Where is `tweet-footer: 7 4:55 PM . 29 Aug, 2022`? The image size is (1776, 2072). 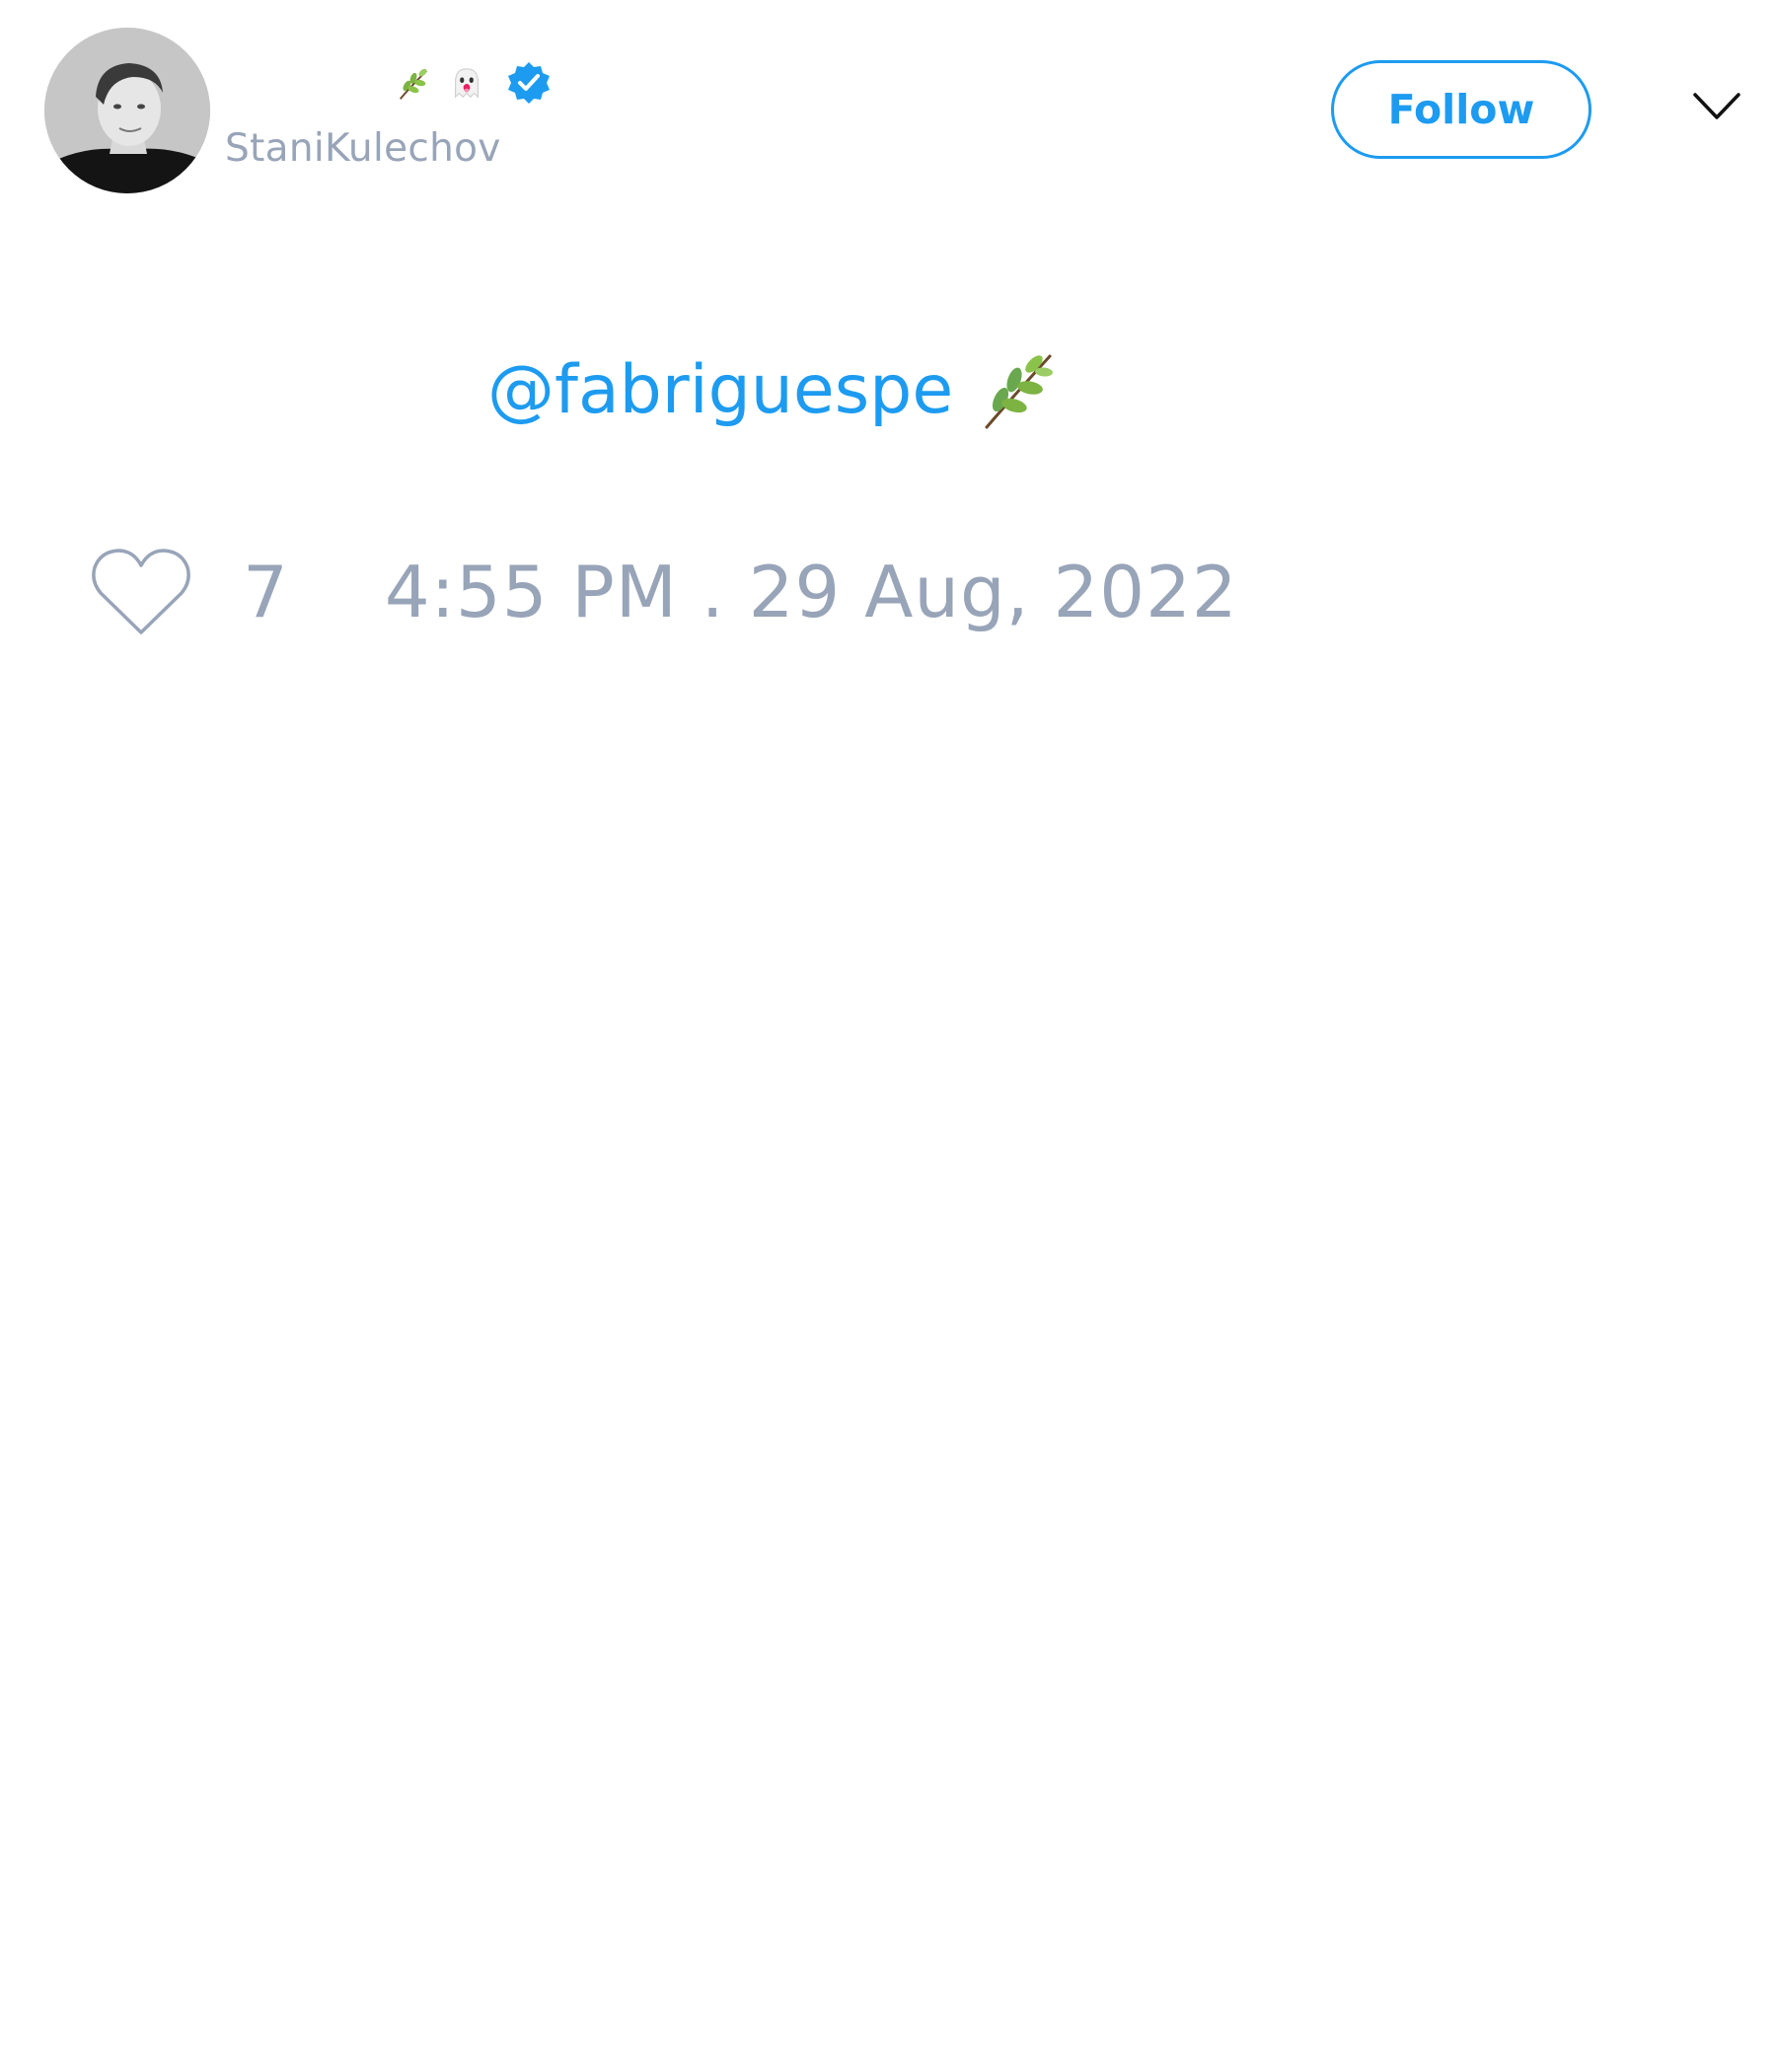
tweet-footer: 7 4:55 PM . 29 Aug, 2022 is located at coordinates (663, 592).